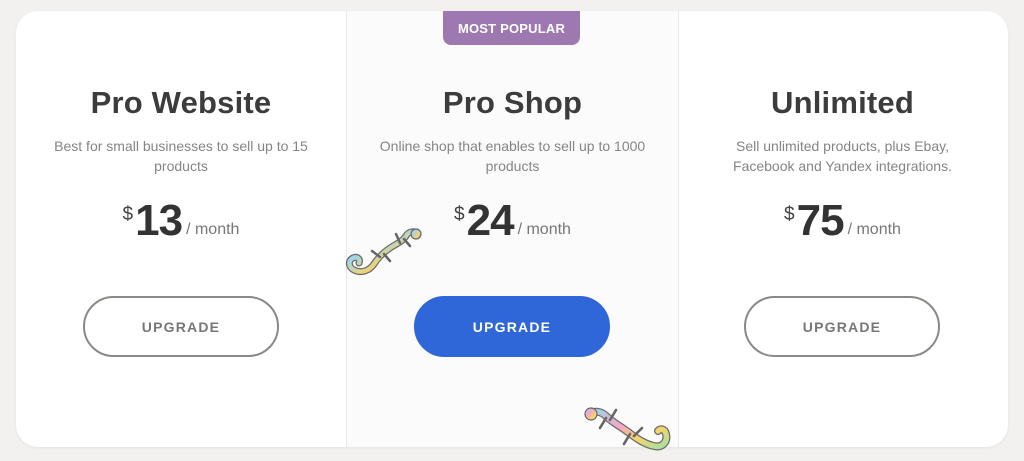  I want to click on upgrade-button-pro-shop: UPGRADE, so click(512, 326).